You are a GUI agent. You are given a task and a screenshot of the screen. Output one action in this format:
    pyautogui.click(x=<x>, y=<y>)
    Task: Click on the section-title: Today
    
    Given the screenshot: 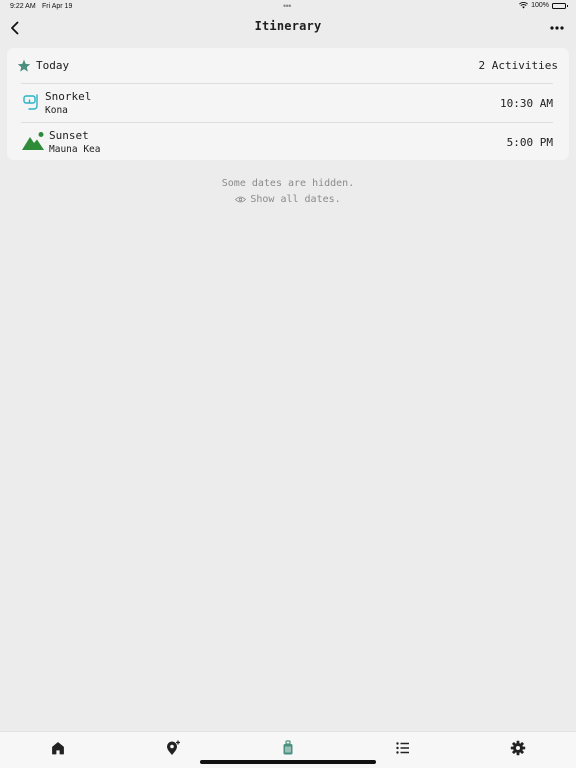 What is the action you would take?
    pyautogui.click(x=53, y=65)
    